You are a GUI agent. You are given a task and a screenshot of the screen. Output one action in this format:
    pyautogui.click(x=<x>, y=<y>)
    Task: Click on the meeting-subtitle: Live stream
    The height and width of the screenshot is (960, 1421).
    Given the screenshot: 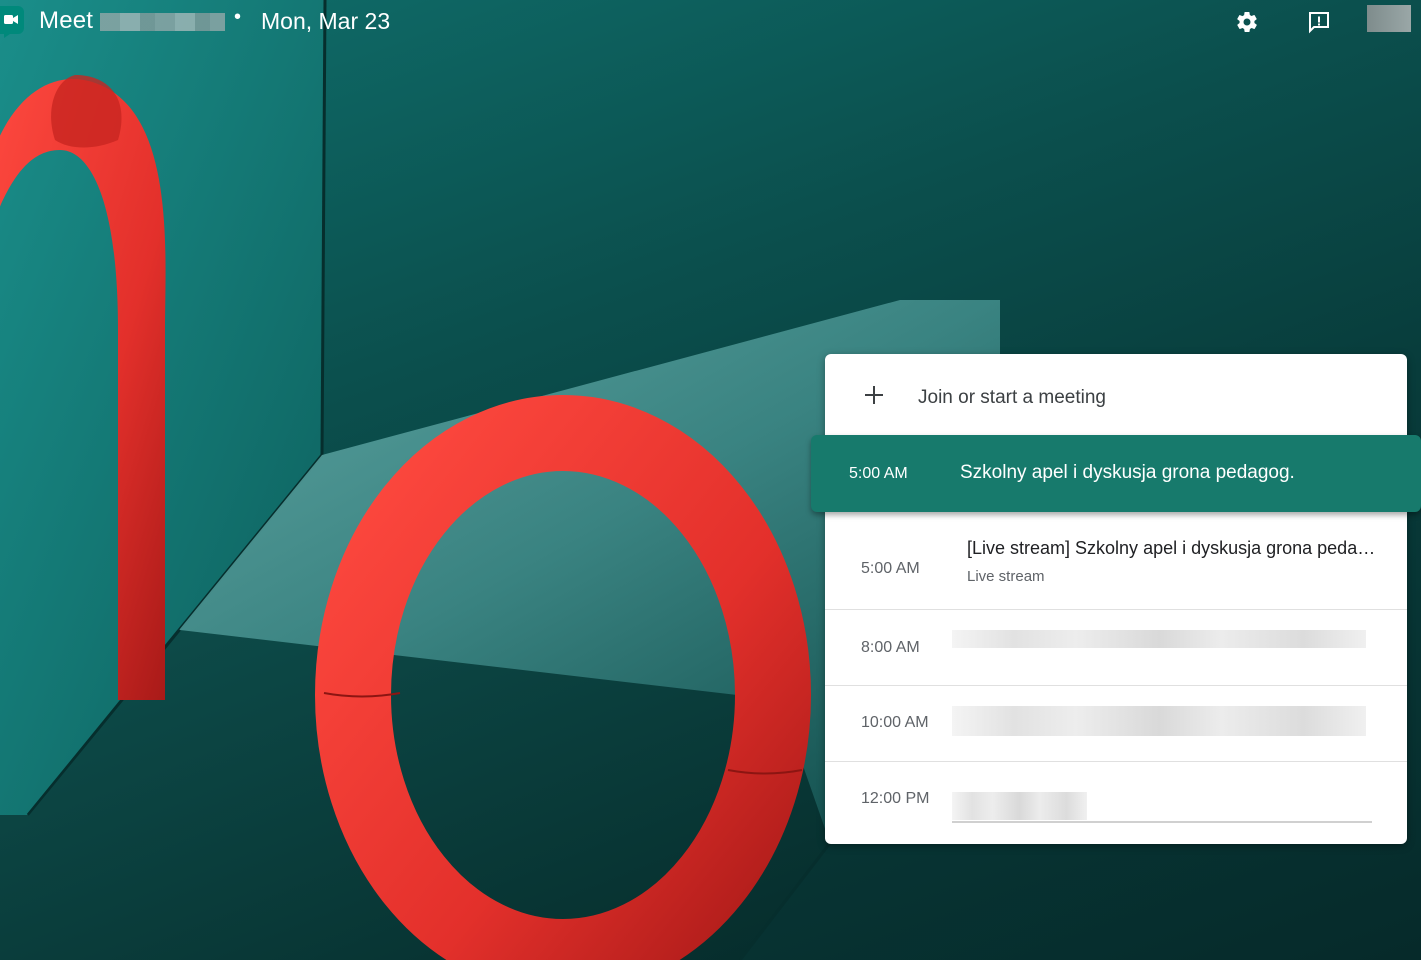 What is the action you would take?
    pyautogui.click(x=1006, y=576)
    